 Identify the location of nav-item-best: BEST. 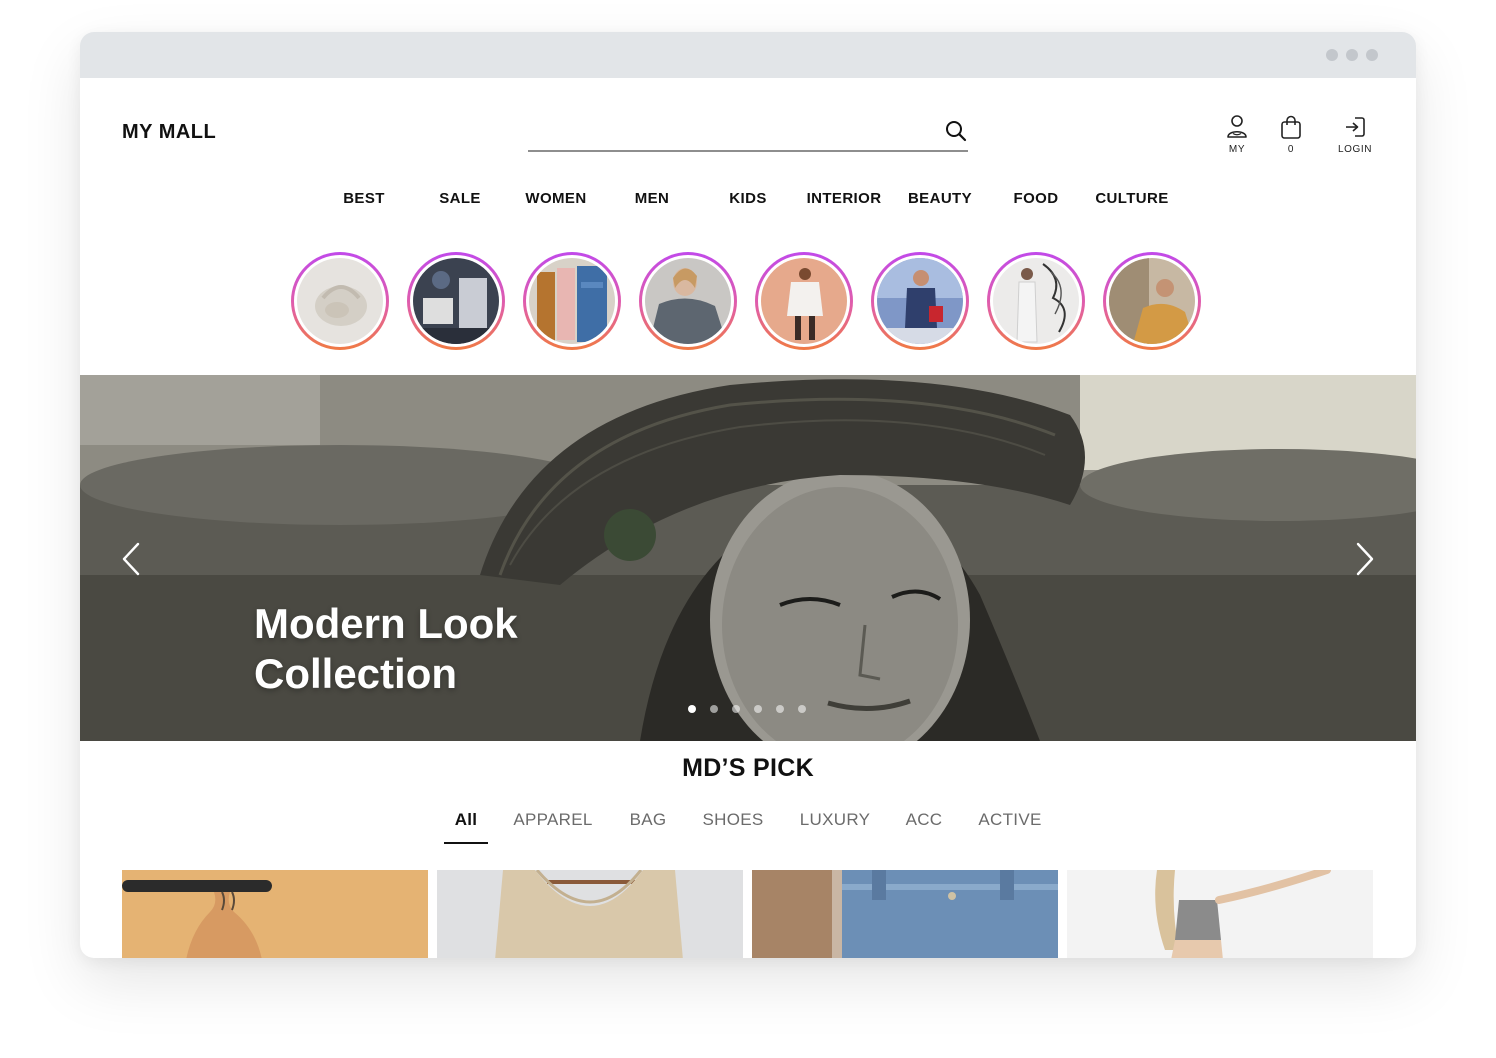
(364, 198).